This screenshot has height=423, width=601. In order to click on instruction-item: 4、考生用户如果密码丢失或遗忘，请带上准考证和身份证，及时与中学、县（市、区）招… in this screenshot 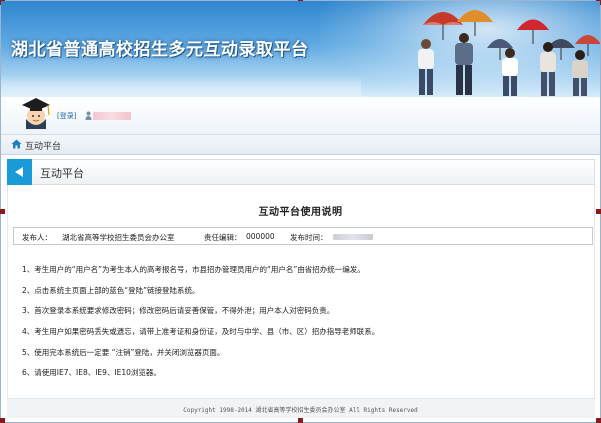, I will do `click(201, 331)`.